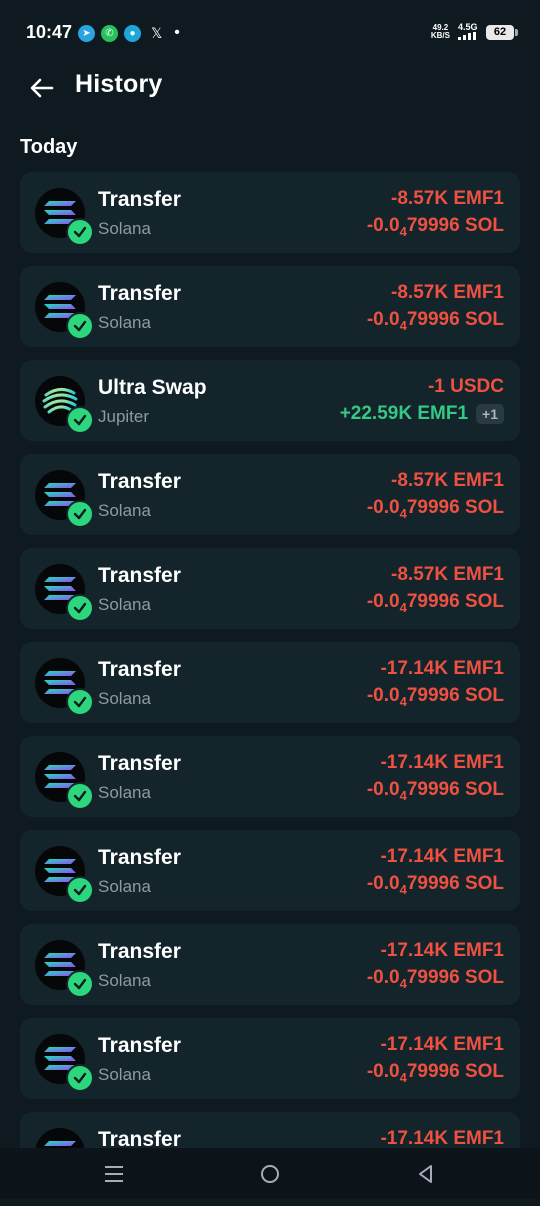 The width and height of the screenshot is (540, 1206). What do you see at coordinates (86, 33) in the screenshot?
I see `telegram-icon: ➤` at bounding box center [86, 33].